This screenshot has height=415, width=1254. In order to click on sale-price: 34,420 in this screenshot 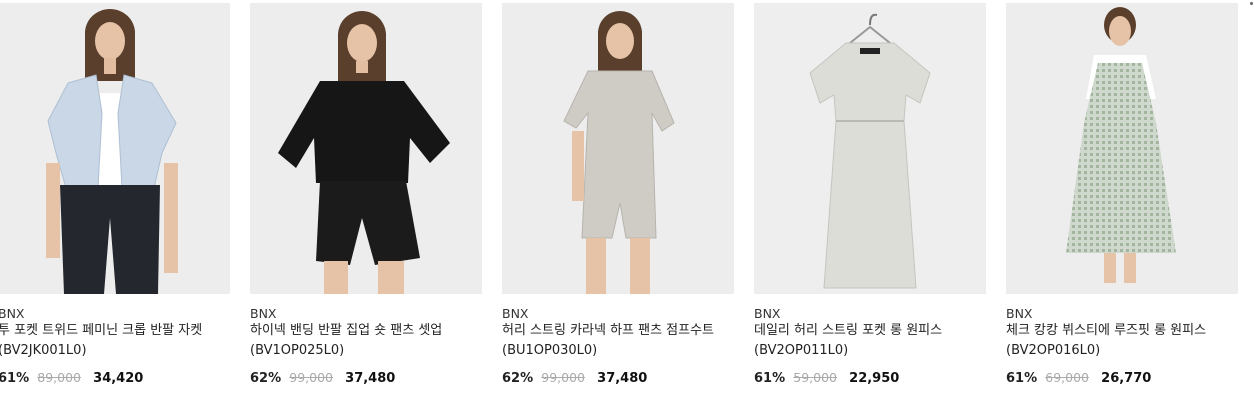, I will do `click(118, 378)`.